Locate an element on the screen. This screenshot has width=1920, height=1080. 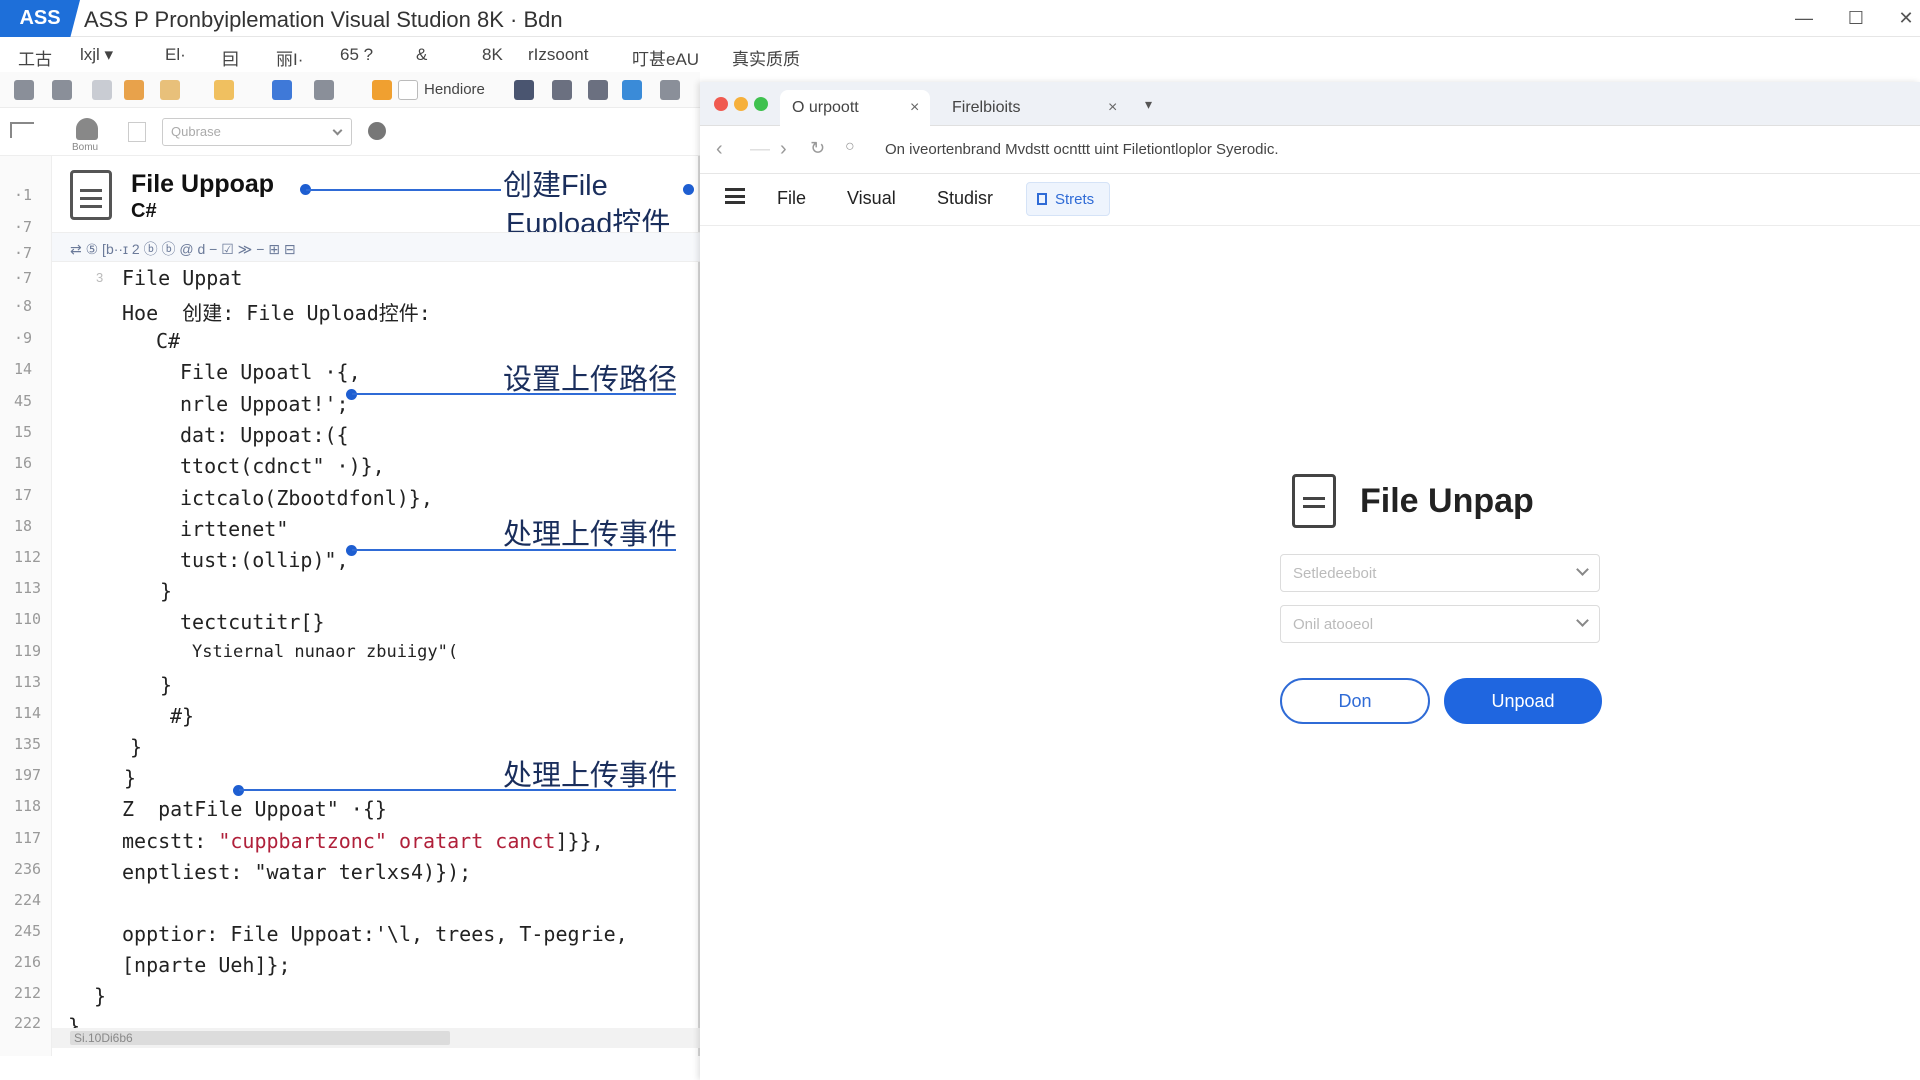
info-icon: ○ is located at coordinates (850, 147).